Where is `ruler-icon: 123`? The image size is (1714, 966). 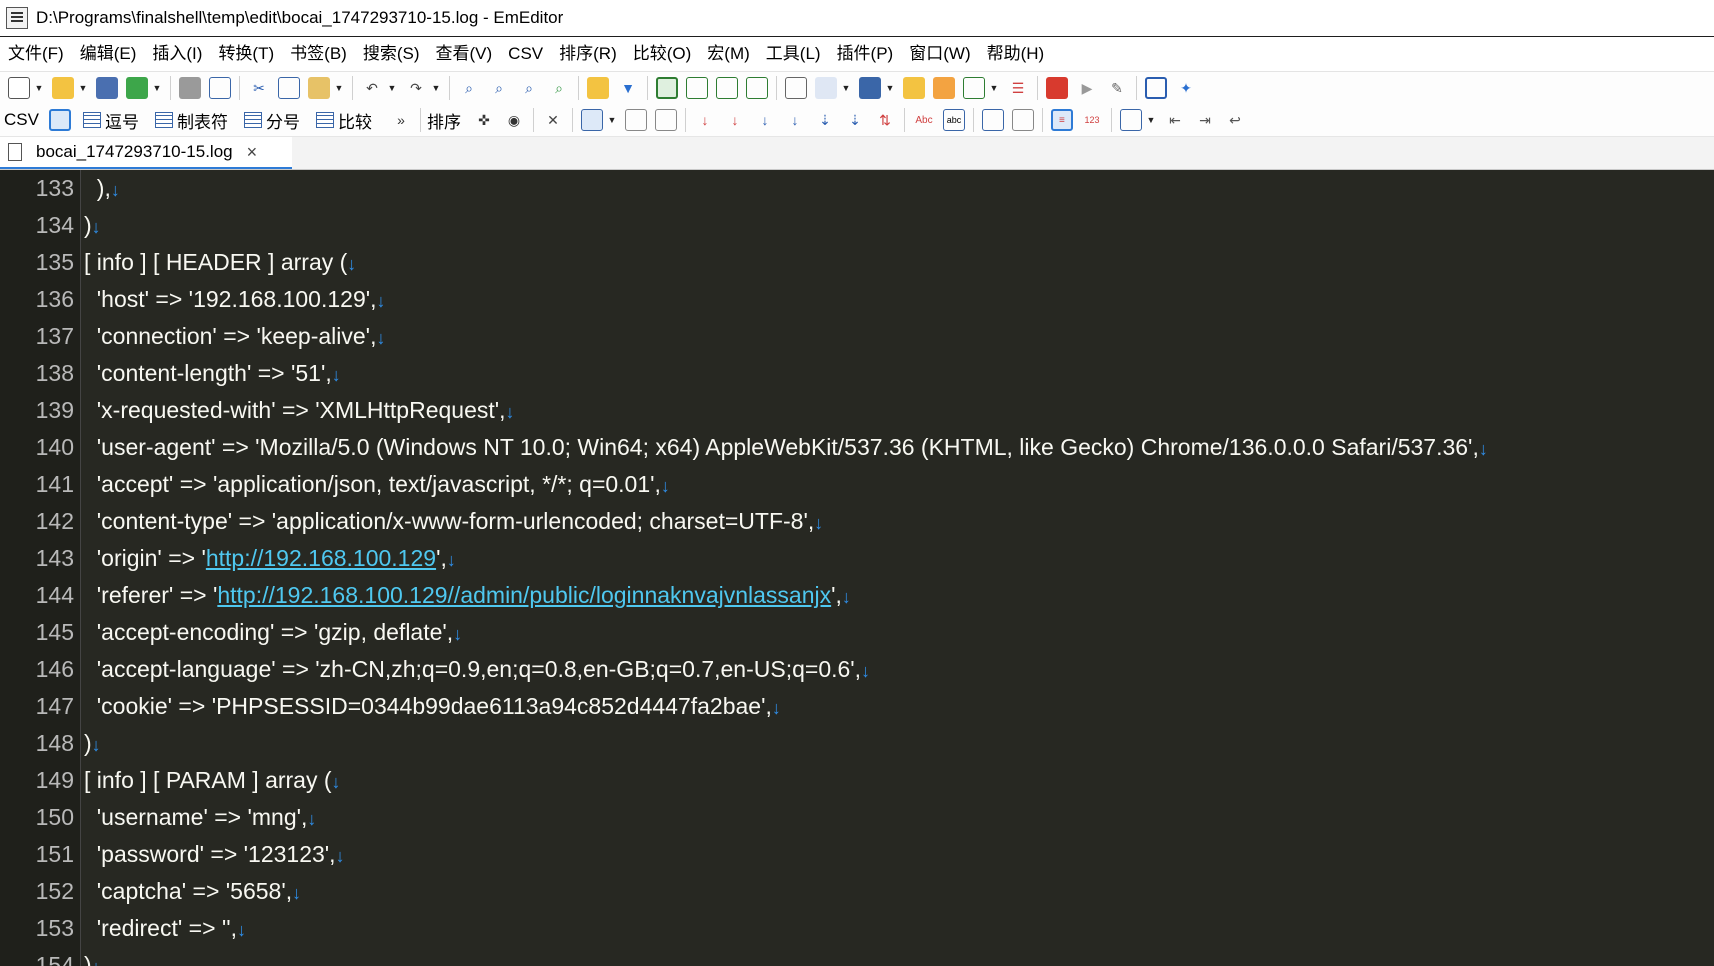
ruler-icon: 123 is located at coordinates (1092, 120).